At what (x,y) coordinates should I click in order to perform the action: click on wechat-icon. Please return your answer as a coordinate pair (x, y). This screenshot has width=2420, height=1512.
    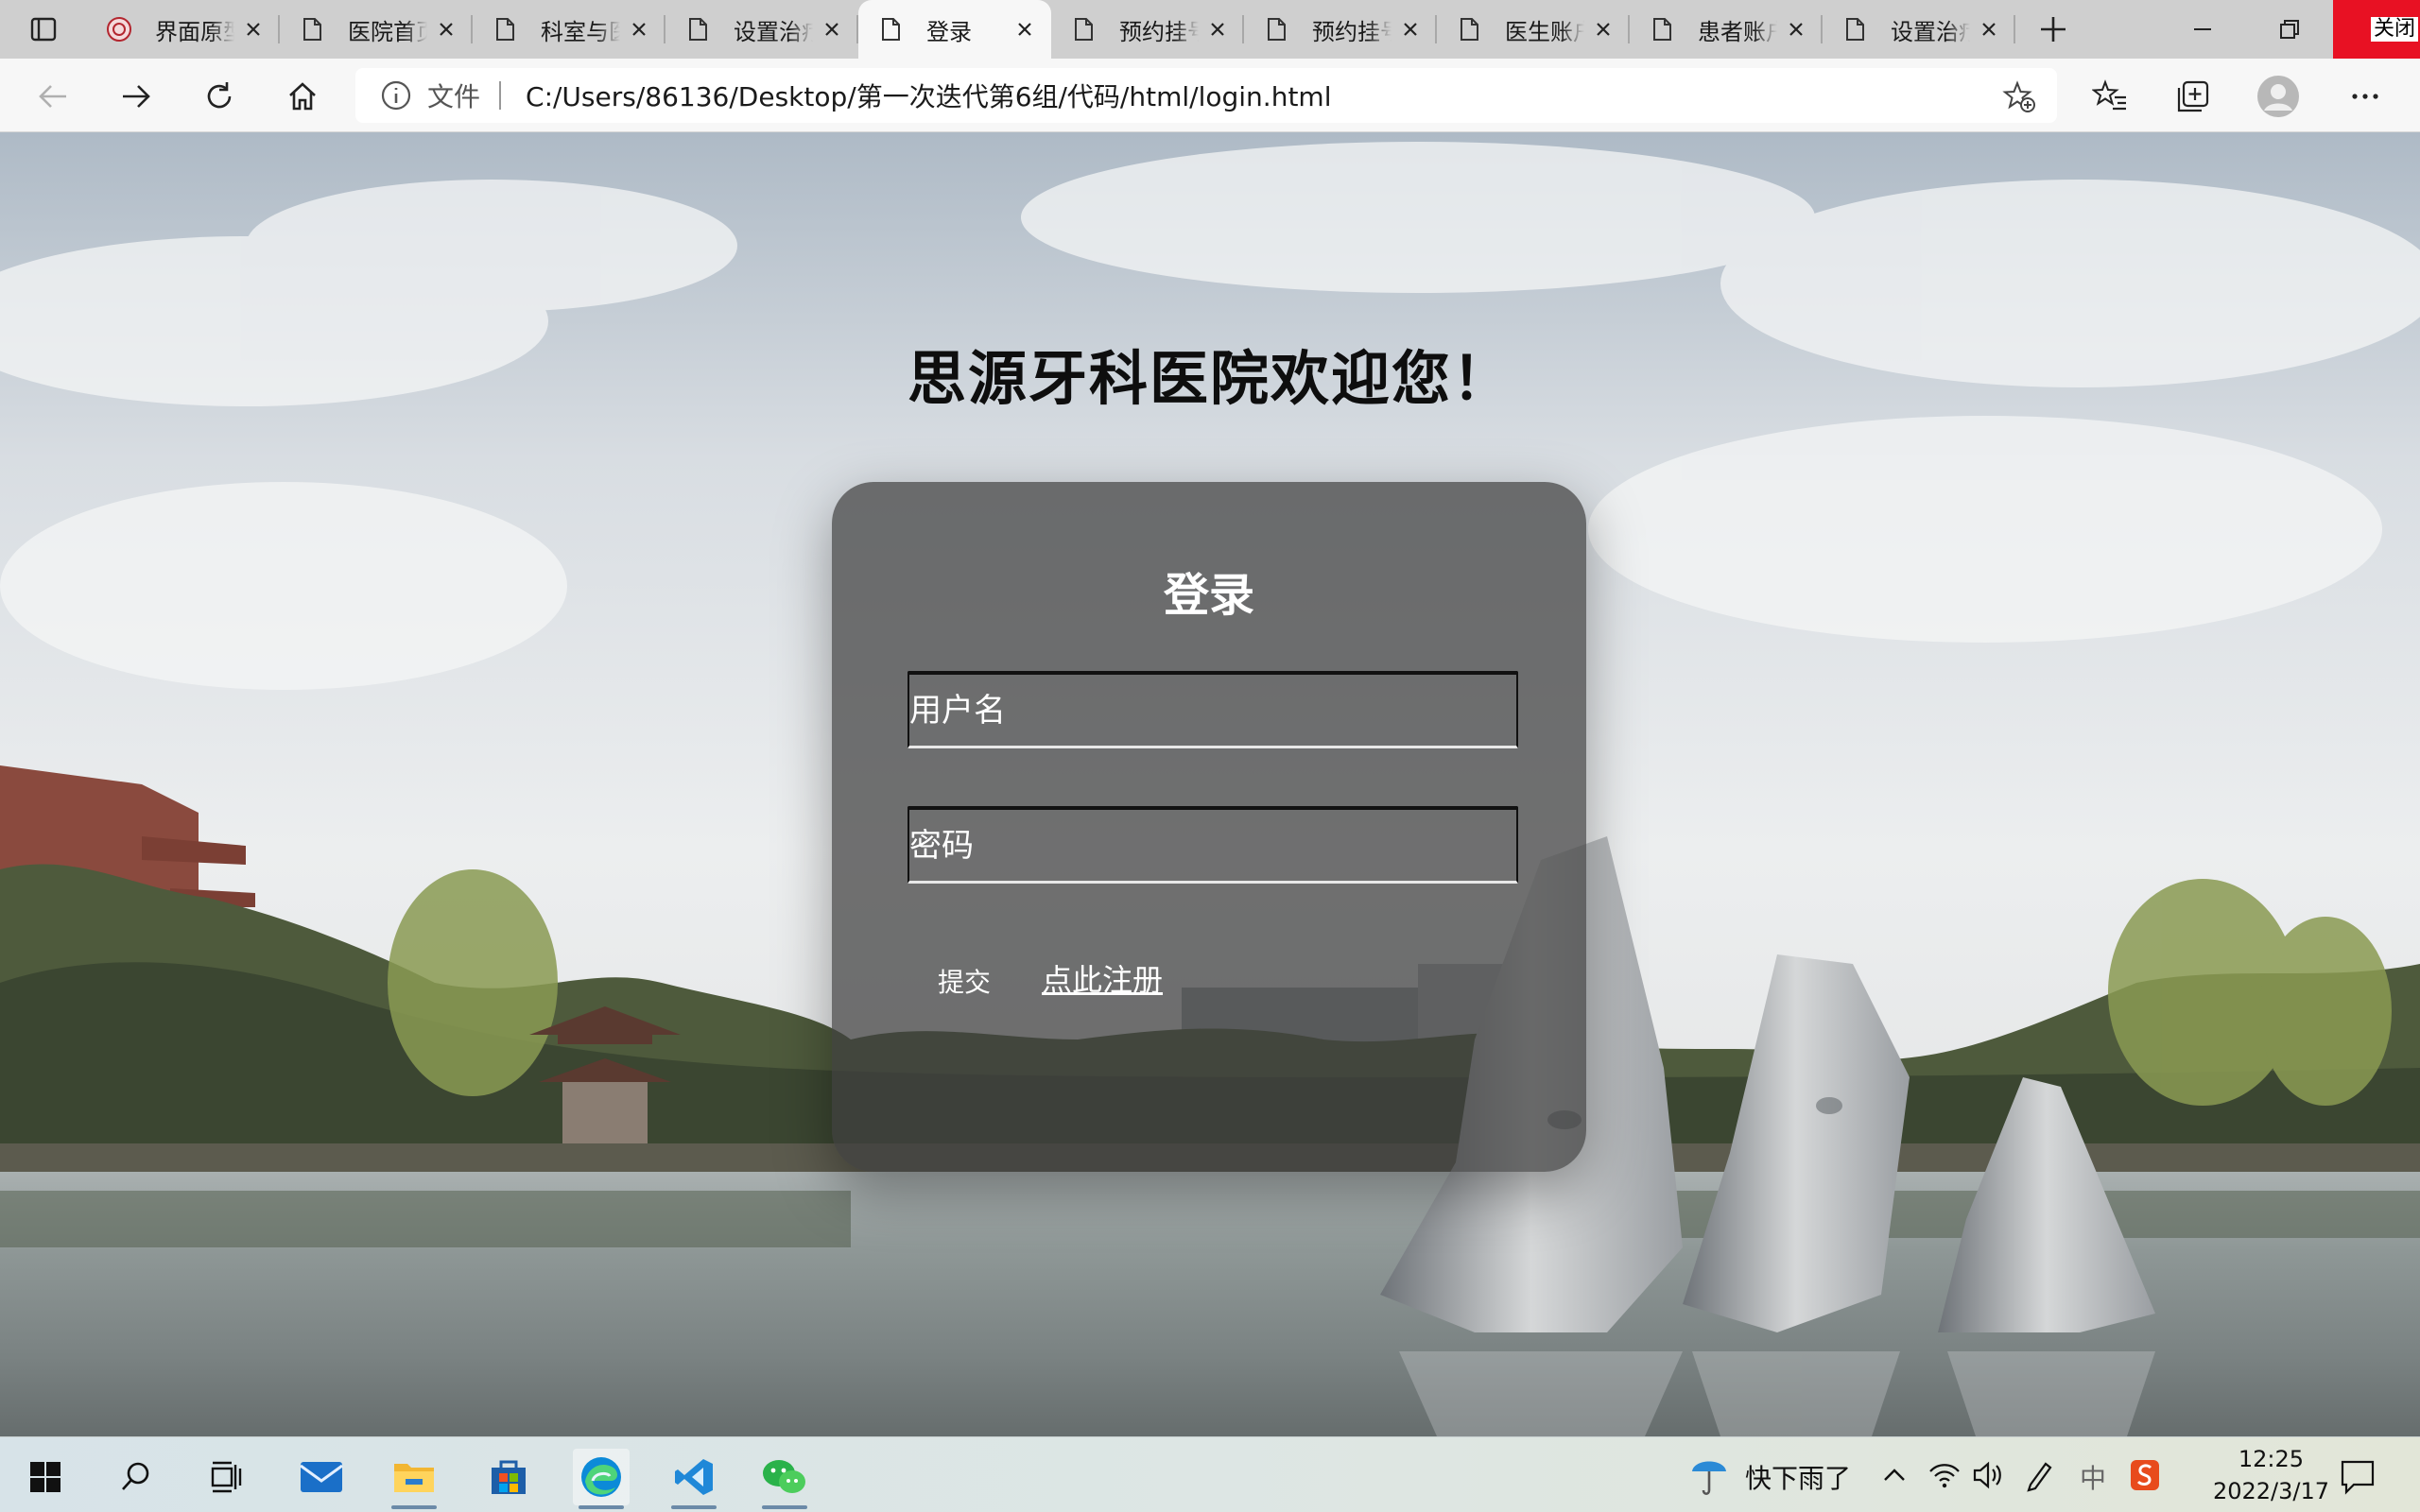
    Looking at the image, I should click on (784, 1476).